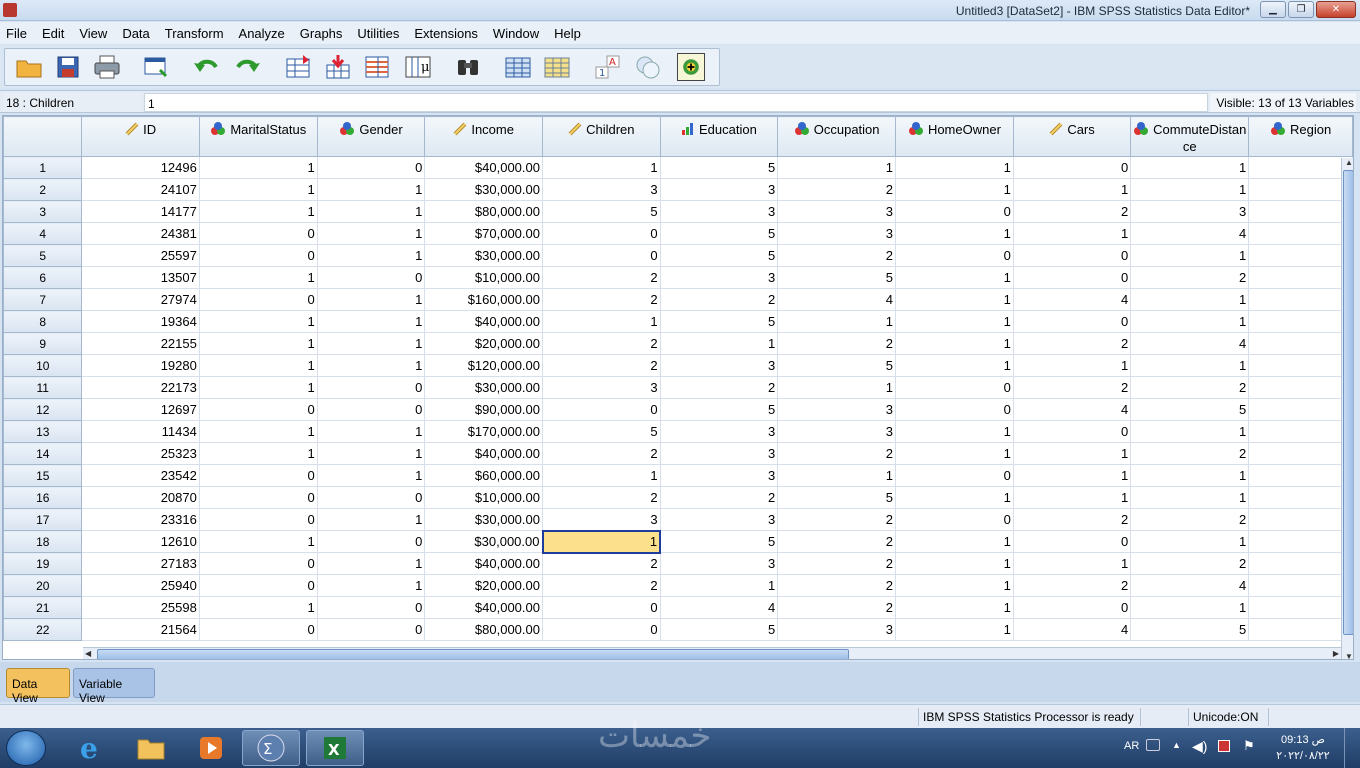  Describe the element at coordinates (43, 321) in the screenshot. I see `row-header: 8` at that location.